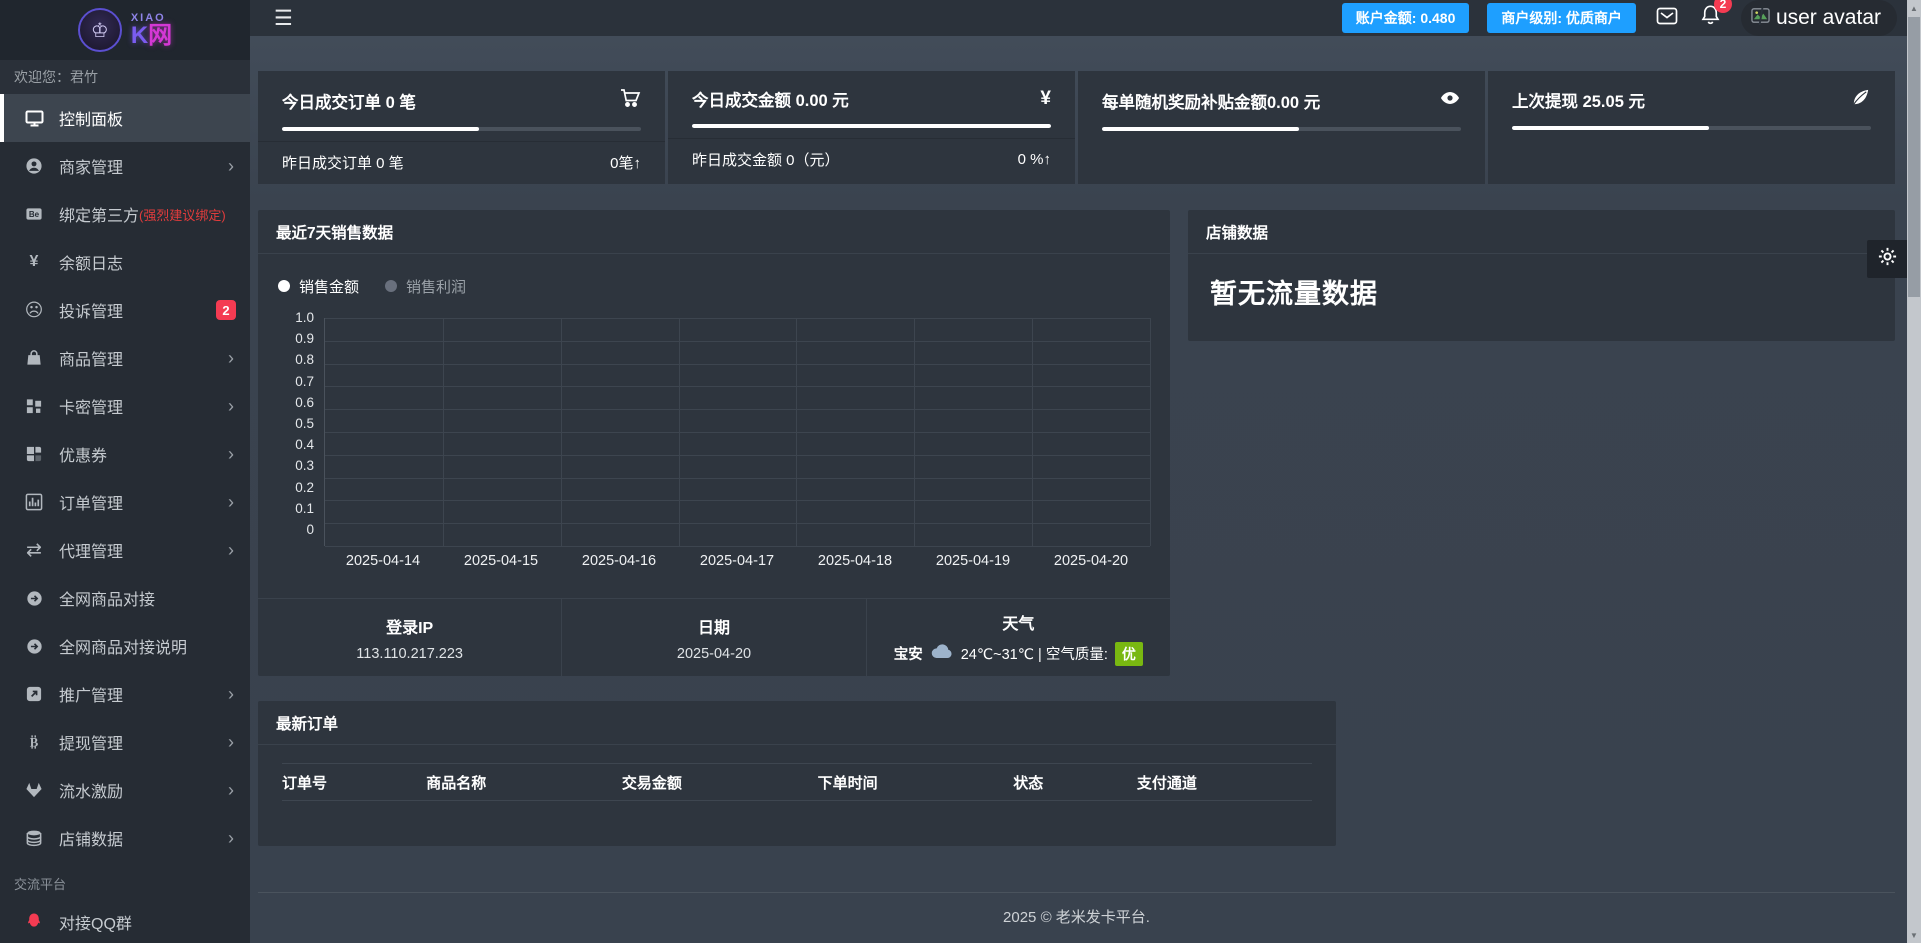 This screenshot has width=1921, height=943. Describe the element at coordinates (1076, 917) in the screenshot. I see `footer-copyright: 2025 © 老米发卡平台.` at that location.